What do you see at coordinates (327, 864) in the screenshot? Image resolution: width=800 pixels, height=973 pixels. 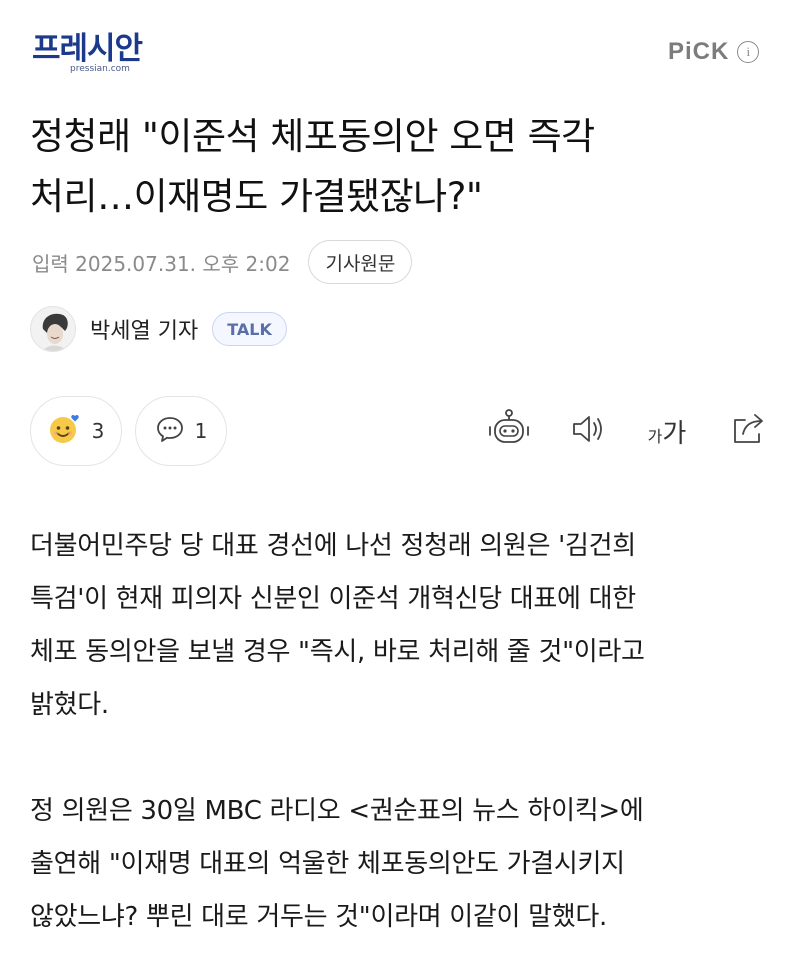 I see `paragraph-line: 출연해 "이재명 대표의 억울한 체포동의안도 가결시키지` at bounding box center [327, 864].